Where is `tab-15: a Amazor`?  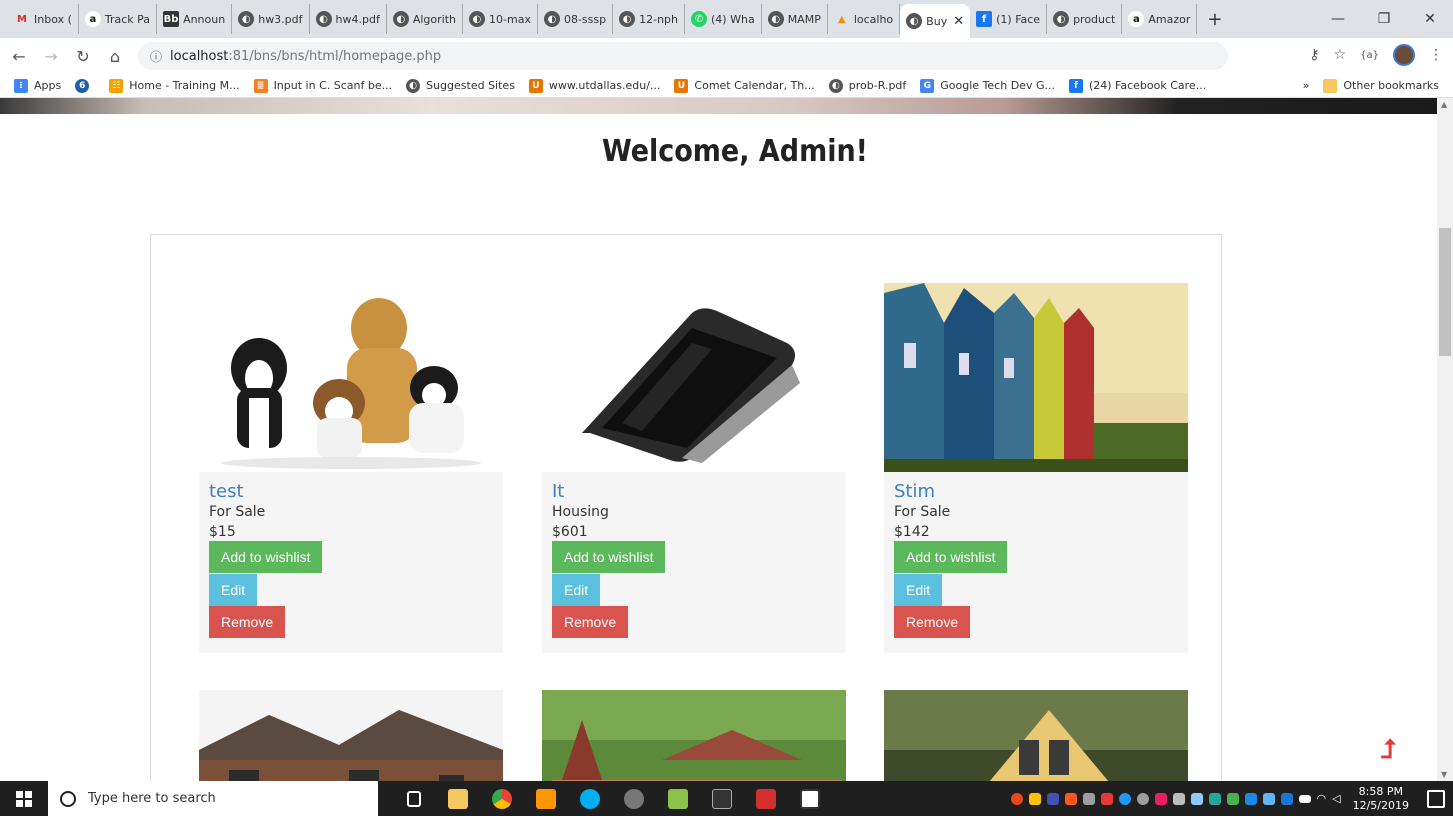 tab-15: a Amazor is located at coordinates (1160, 19).